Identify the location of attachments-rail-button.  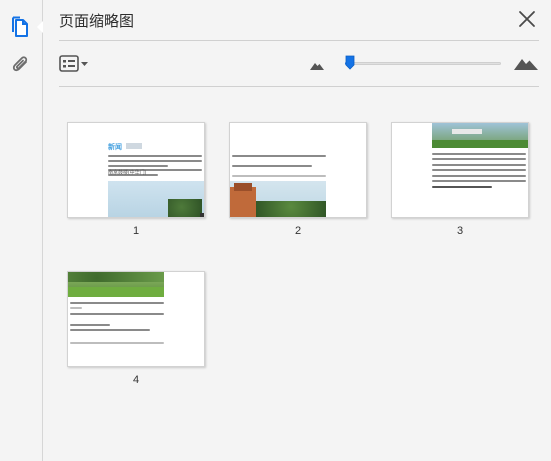
(21, 65).